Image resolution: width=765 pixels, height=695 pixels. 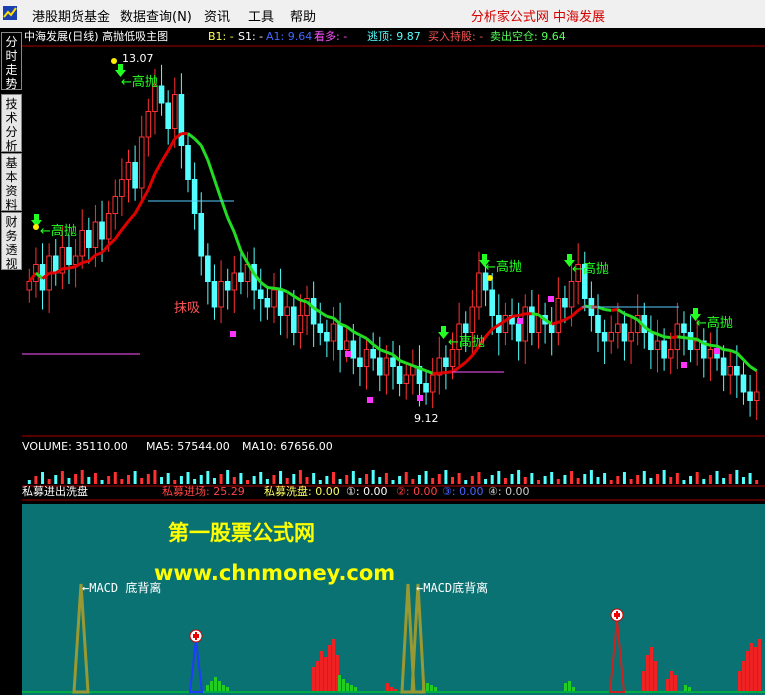 I want to click on sidebar: 分时走势 技术分析 基本资料 财务透视, so click(x=11, y=361).